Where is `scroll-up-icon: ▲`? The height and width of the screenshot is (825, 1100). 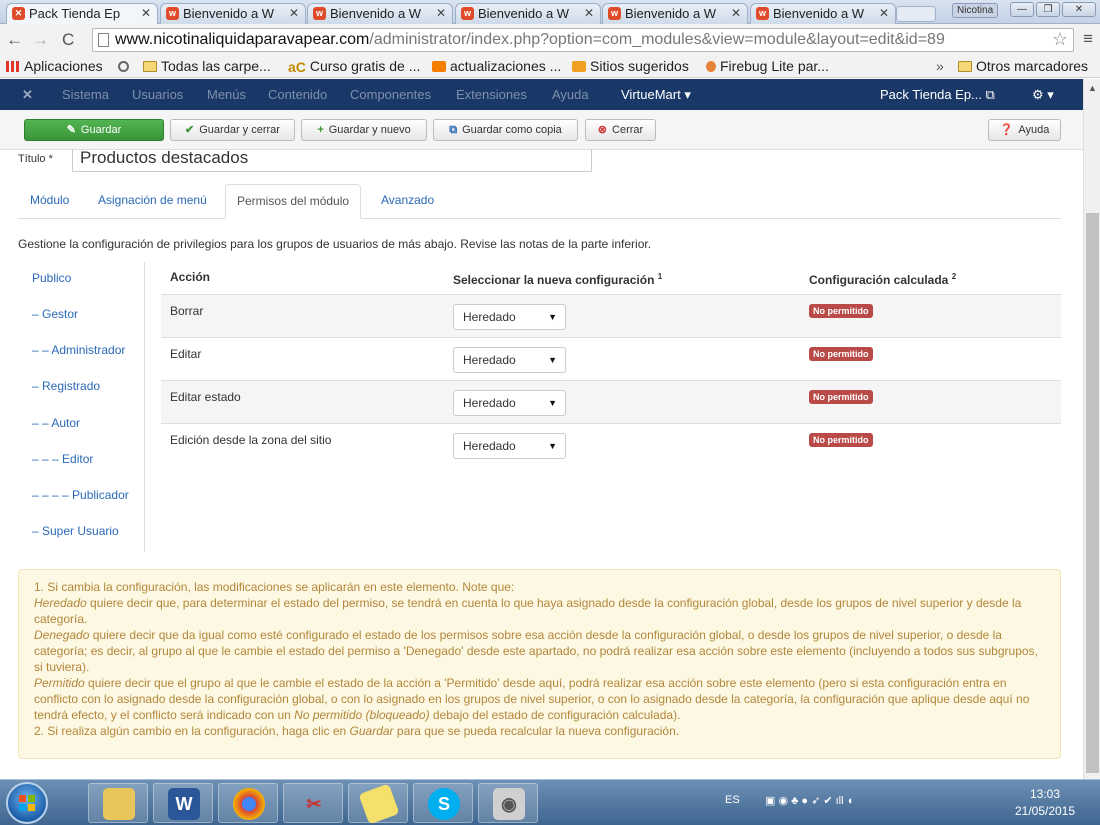 scroll-up-icon: ▲ is located at coordinates (1092, 88).